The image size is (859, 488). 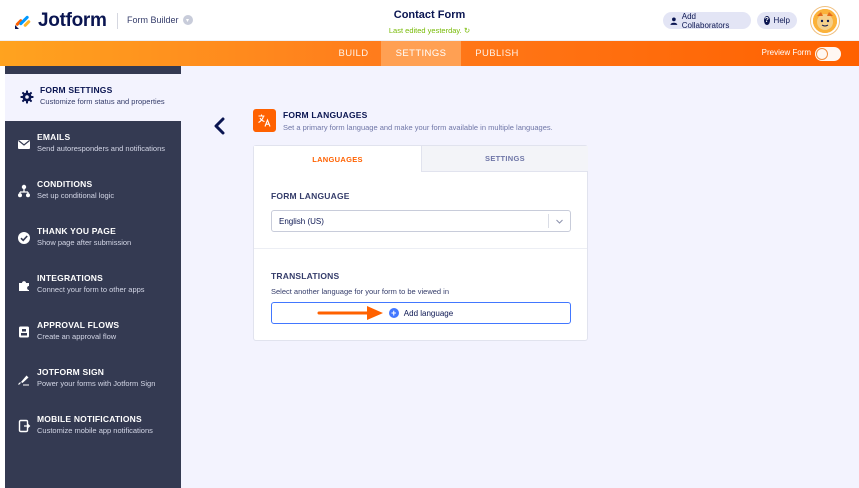 I want to click on puzzle-icon, so click(x=24, y=286).